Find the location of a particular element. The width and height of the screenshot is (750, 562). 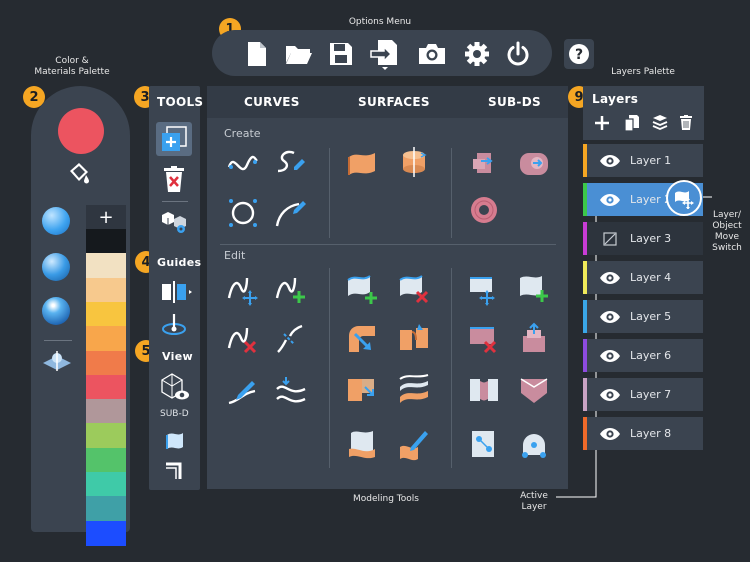

surface-fillet-icon is located at coordinates (362, 339).